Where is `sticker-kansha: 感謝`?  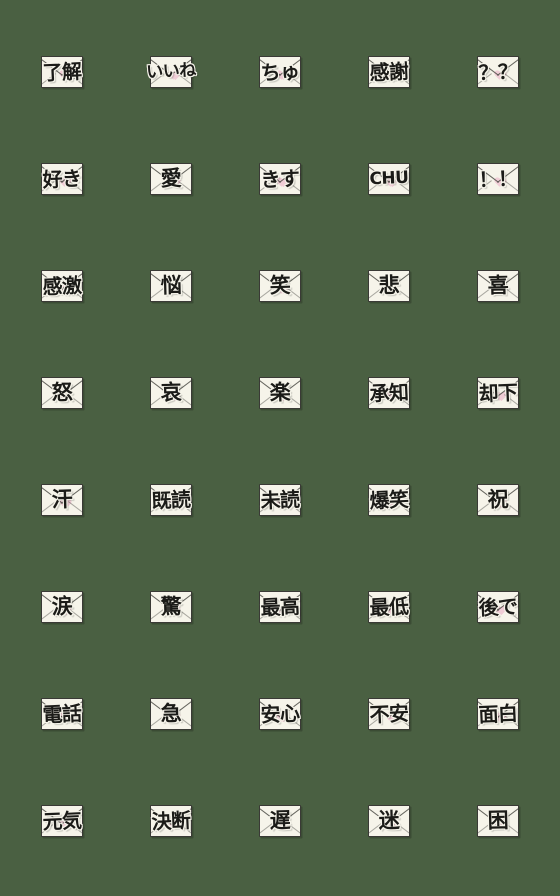 sticker-kansha: 感謝 is located at coordinates (388, 71).